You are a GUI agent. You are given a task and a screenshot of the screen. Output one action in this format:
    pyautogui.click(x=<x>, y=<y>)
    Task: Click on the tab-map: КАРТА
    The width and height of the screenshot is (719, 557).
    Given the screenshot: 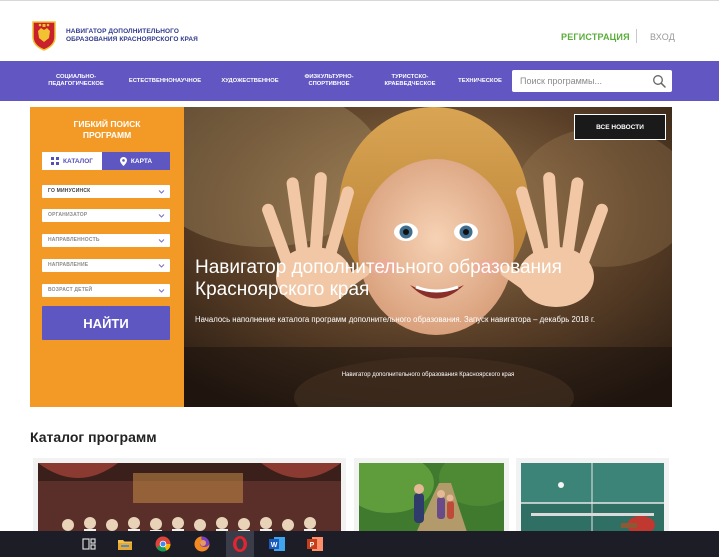 What is the action you would take?
    pyautogui.click(x=136, y=161)
    